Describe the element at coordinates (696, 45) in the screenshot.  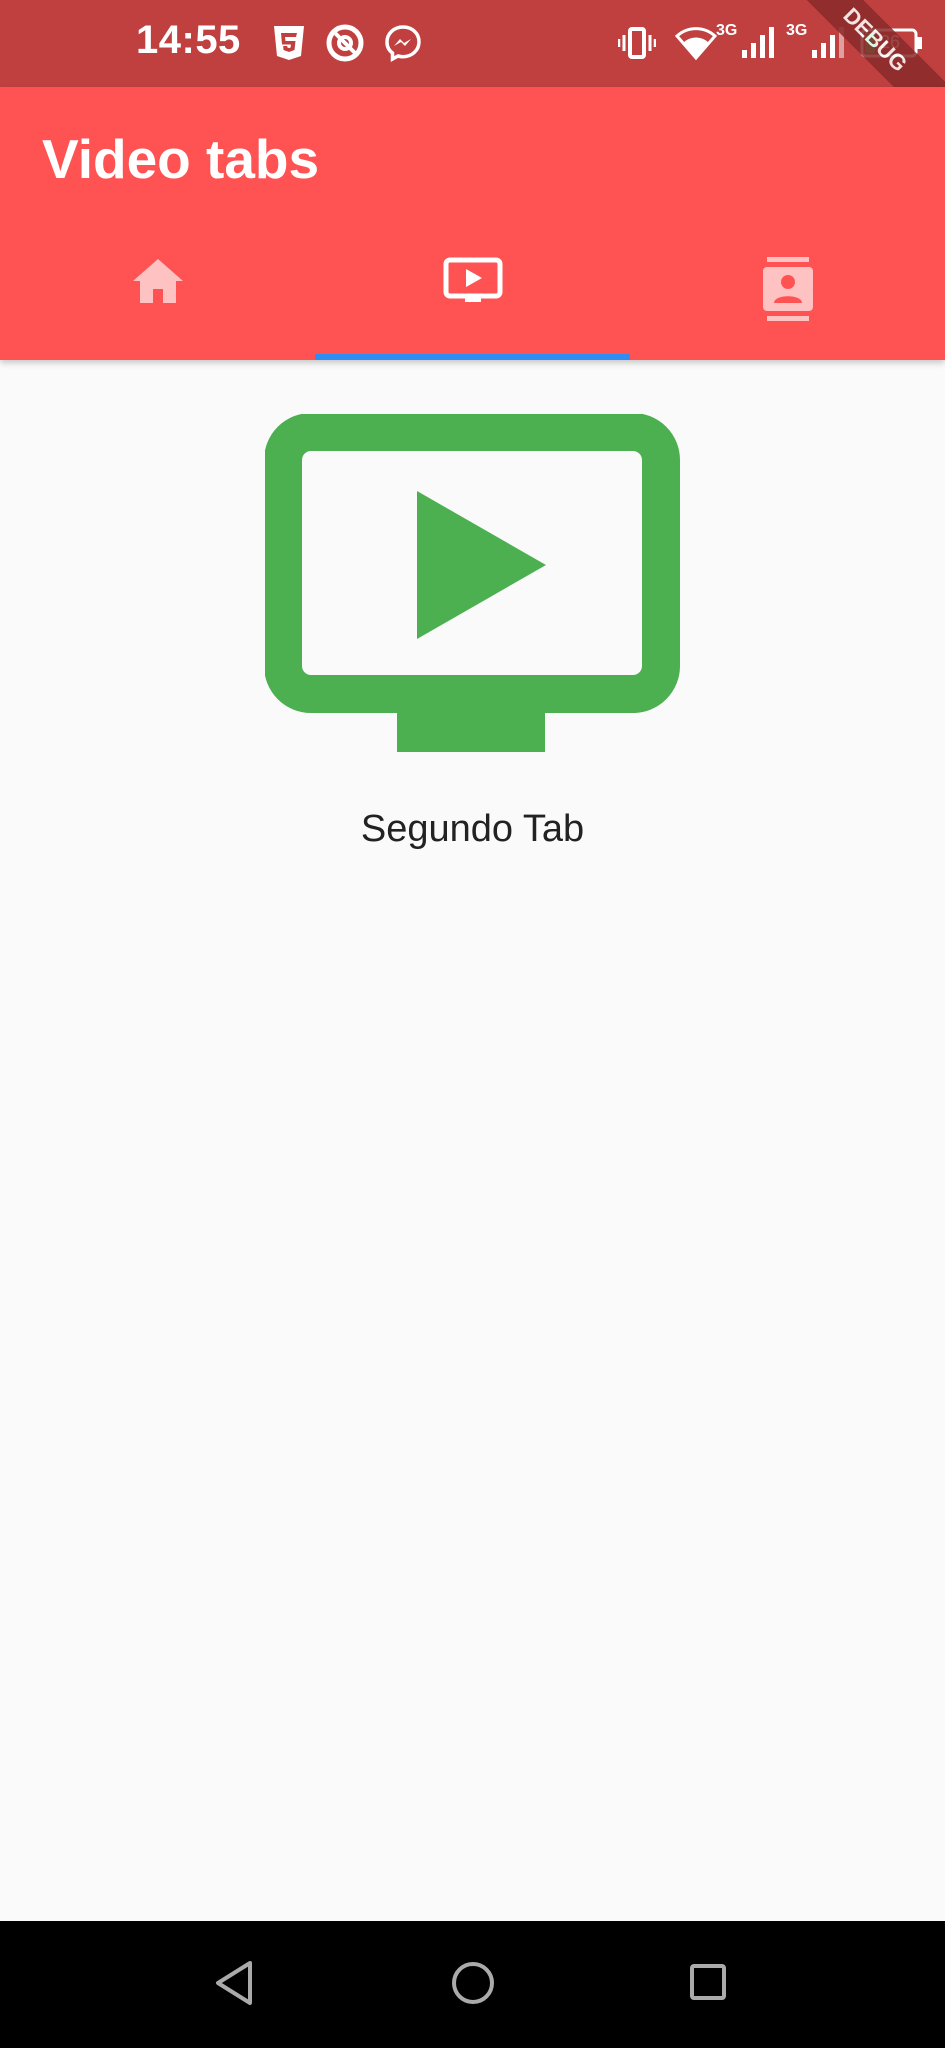
I see `wifi-icon` at that location.